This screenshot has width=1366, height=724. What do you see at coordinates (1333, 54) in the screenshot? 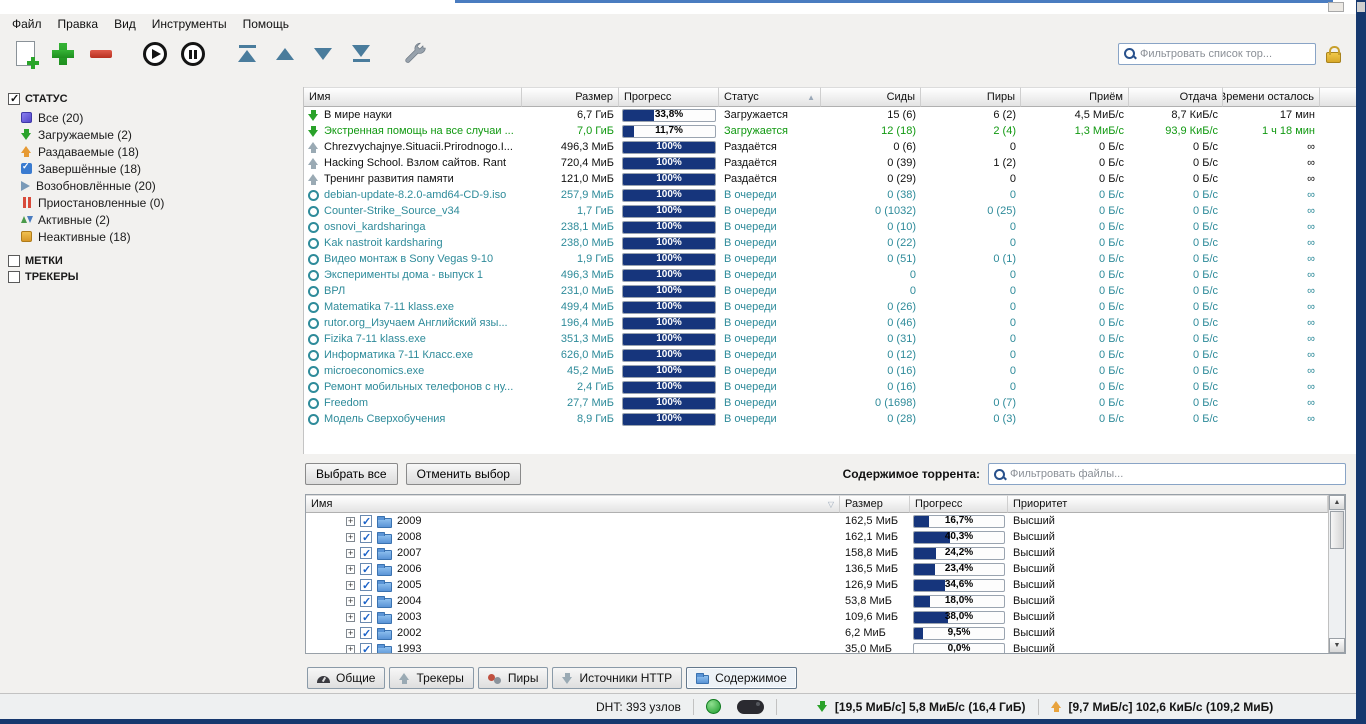
I see `lock-button` at bounding box center [1333, 54].